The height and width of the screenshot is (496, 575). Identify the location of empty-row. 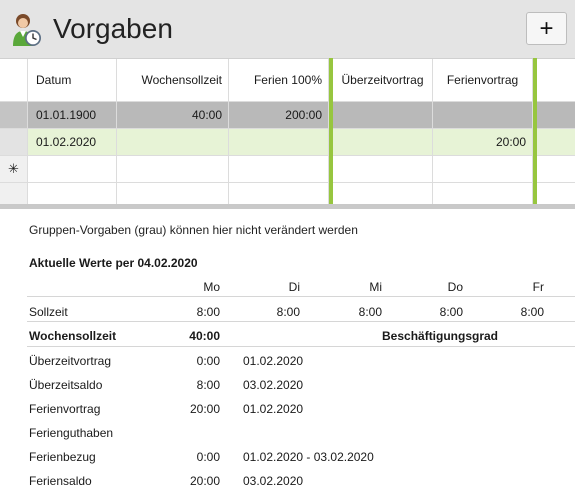
(287, 194).